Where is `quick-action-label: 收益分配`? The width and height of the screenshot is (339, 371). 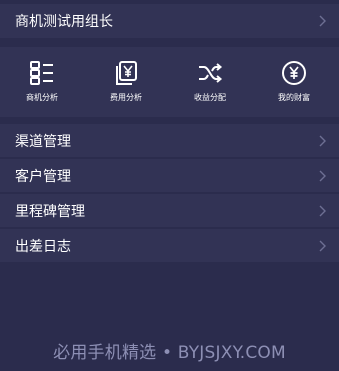
quick-action-label: 收益分配 is located at coordinates (210, 97).